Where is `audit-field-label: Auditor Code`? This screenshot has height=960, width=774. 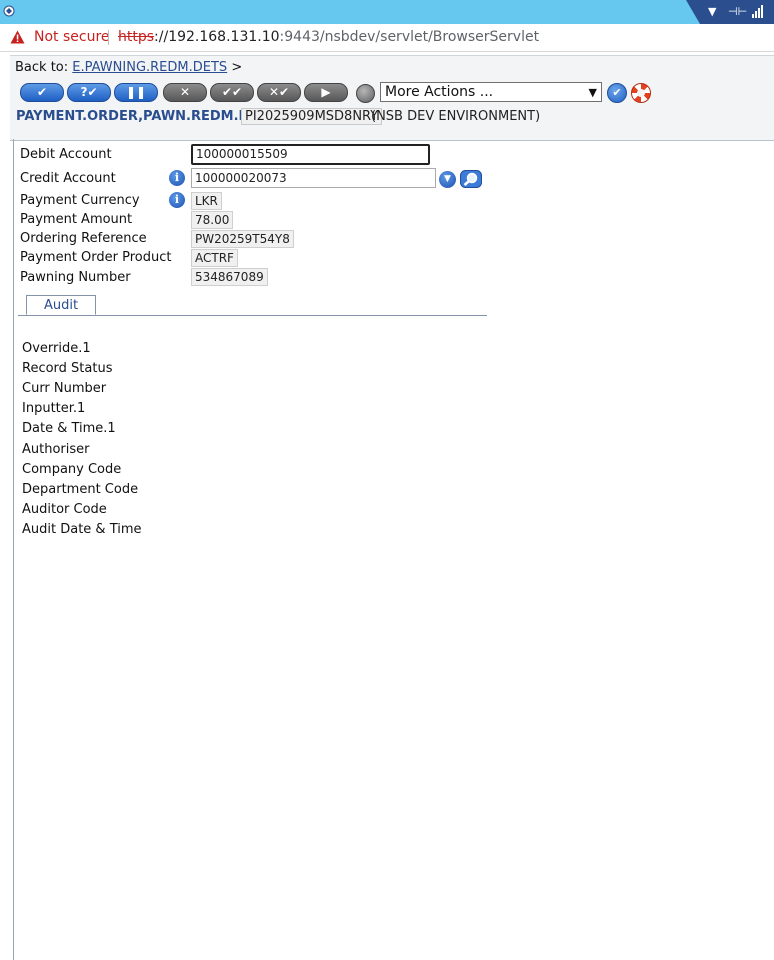 audit-field-label: Auditor Code is located at coordinates (64, 509).